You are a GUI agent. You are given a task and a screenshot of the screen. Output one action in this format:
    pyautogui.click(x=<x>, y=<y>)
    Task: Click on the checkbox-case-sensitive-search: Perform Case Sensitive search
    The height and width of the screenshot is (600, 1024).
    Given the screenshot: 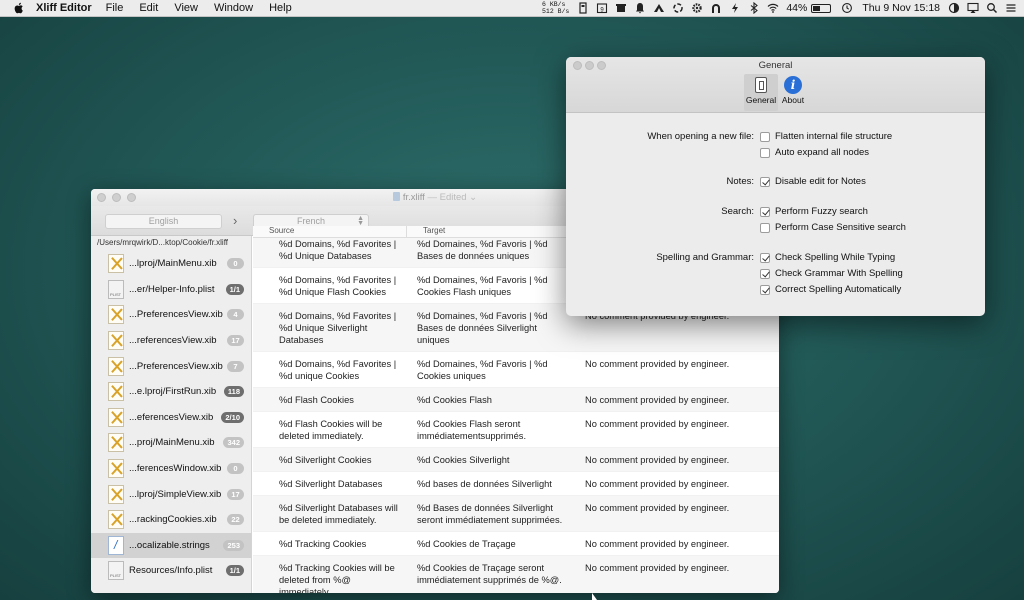 What is the action you would take?
    pyautogui.click(x=833, y=227)
    